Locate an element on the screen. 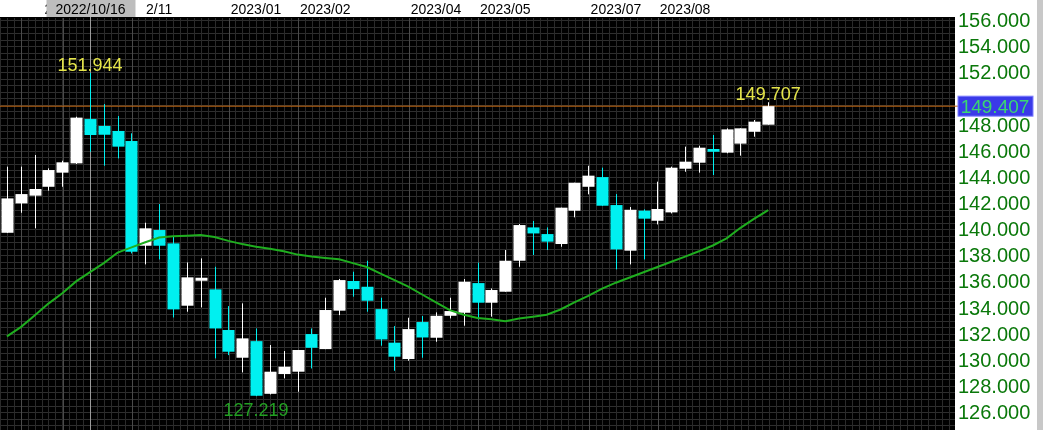 This screenshot has height=430, width=1043. price-axis-label: 138.000 is located at coordinates (994, 255).